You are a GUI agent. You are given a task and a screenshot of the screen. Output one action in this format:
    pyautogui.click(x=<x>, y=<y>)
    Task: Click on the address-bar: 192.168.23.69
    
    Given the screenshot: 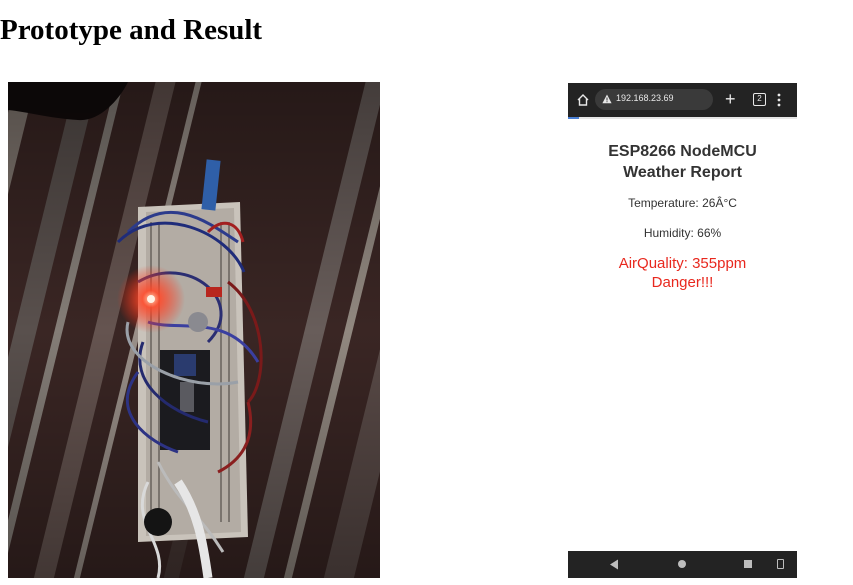 What is the action you would take?
    pyautogui.click(x=654, y=99)
    